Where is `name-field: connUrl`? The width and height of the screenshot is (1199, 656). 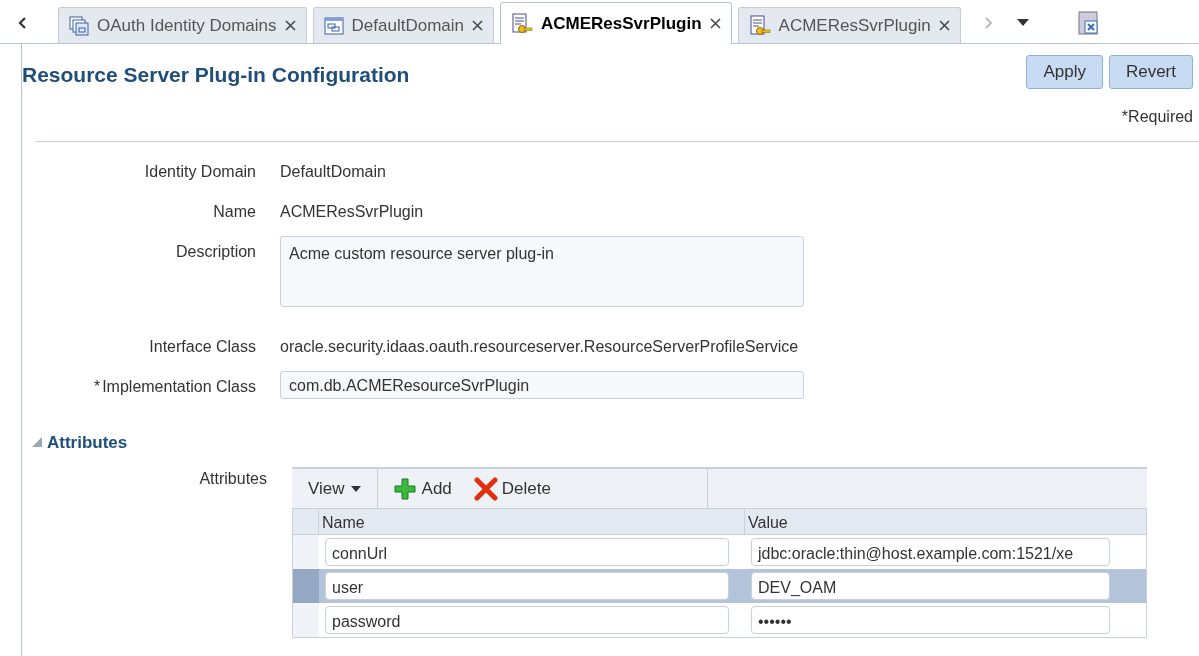
name-field: connUrl is located at coordinates (527, 552).